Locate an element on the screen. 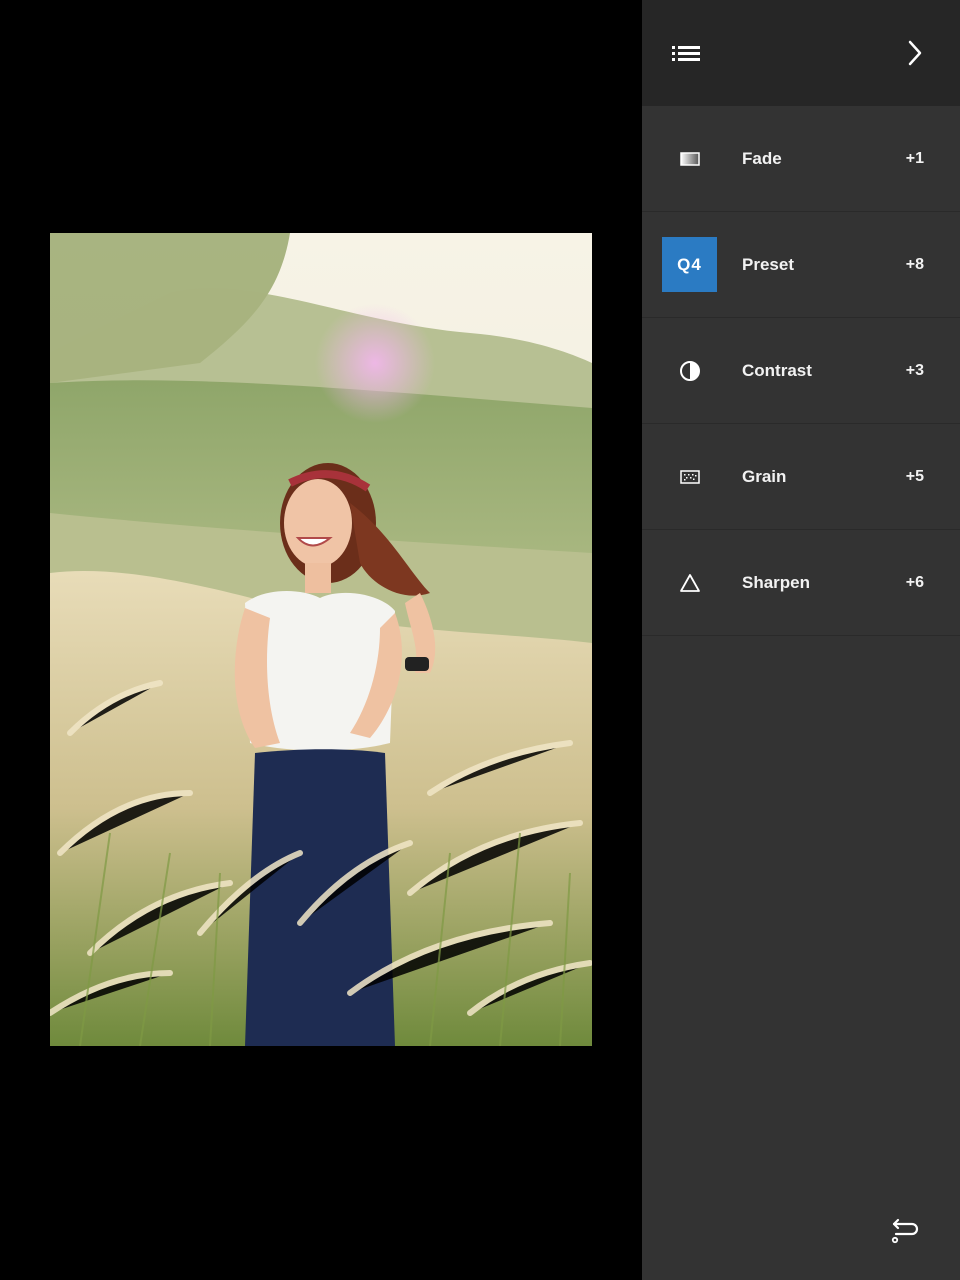 The image size is (960, 1280). preset-badge: Q4 is located at coordinates (689, 264).